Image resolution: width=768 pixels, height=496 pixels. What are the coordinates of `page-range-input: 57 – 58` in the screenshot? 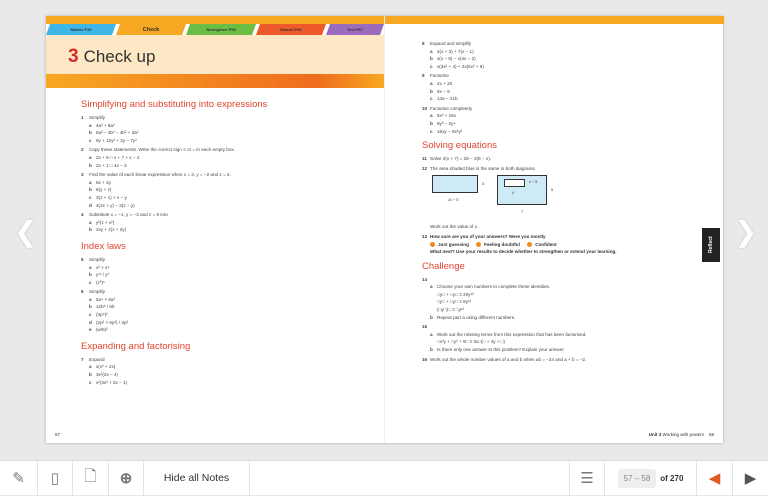 It's located at (637, 478).